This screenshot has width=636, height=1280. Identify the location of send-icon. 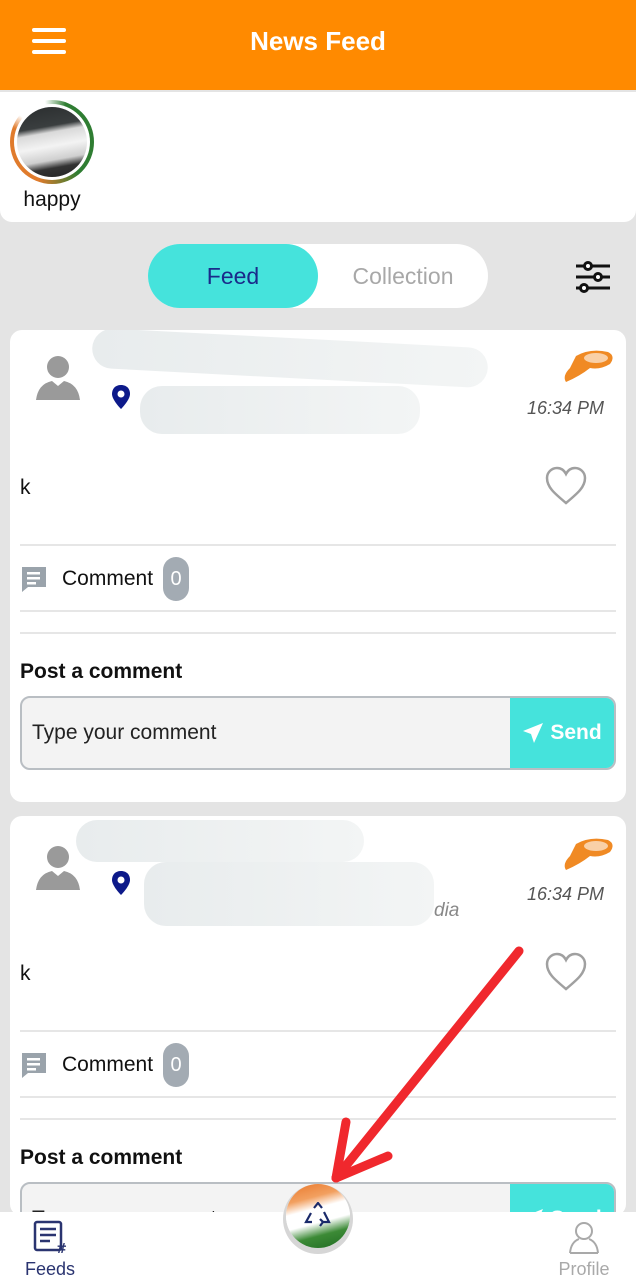
(533, 733).